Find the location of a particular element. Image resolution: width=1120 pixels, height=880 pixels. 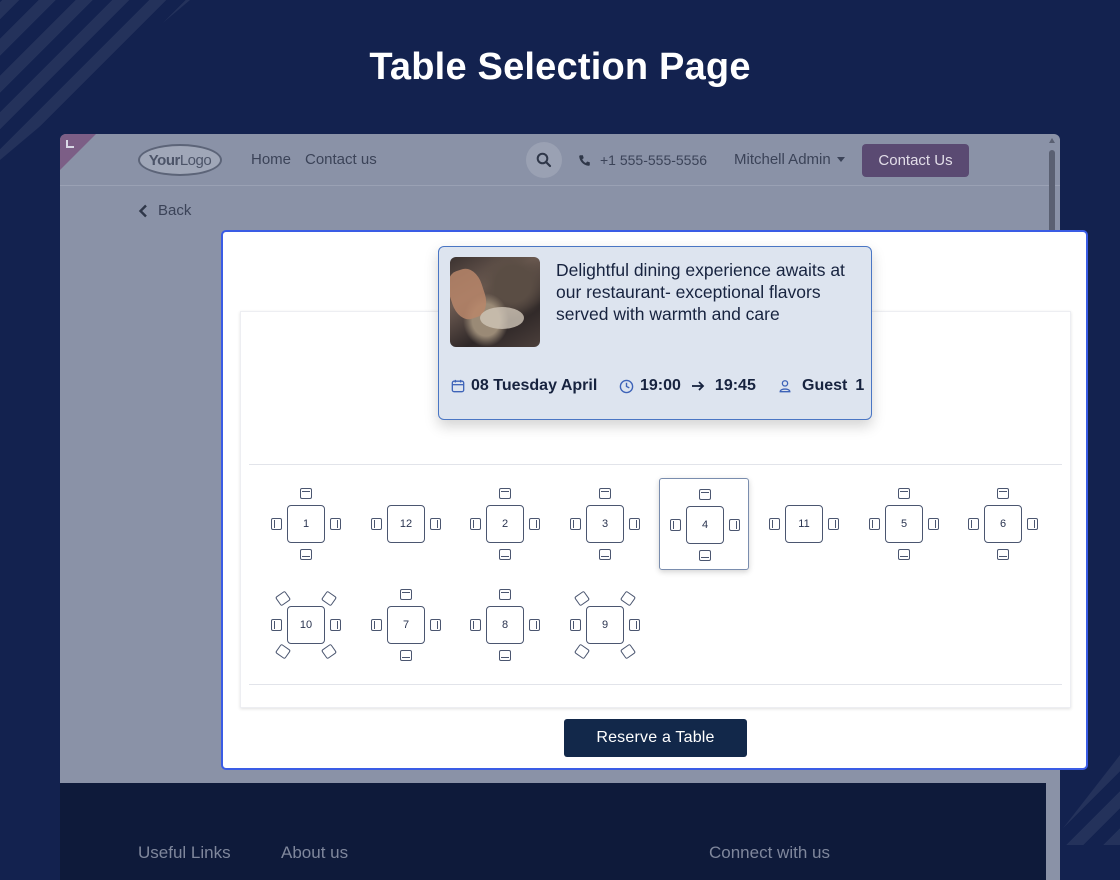

footer-about-us: About us is located at coordinates (314, 853).